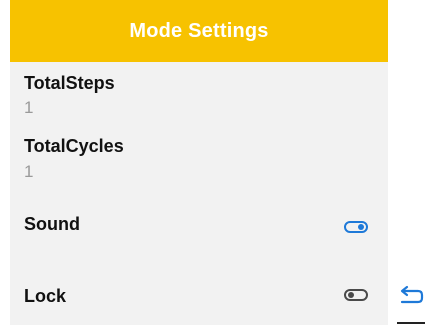 The height and width of the screenshot is (325, 425). What do you see at coordinates (69, 83) in the screenshot?
I see `total-steps-label: TotalSteps` at bounding box center [69, 83].